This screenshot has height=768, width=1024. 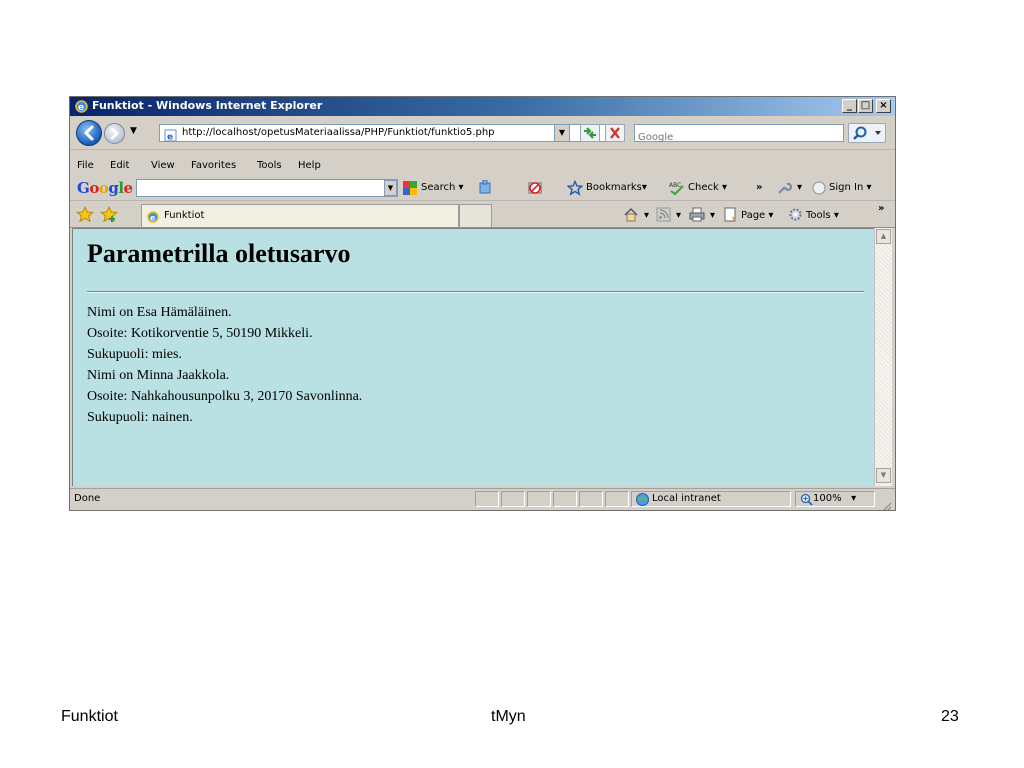 I want to click on menu-edit: Edit, so click(x=119, y=165).